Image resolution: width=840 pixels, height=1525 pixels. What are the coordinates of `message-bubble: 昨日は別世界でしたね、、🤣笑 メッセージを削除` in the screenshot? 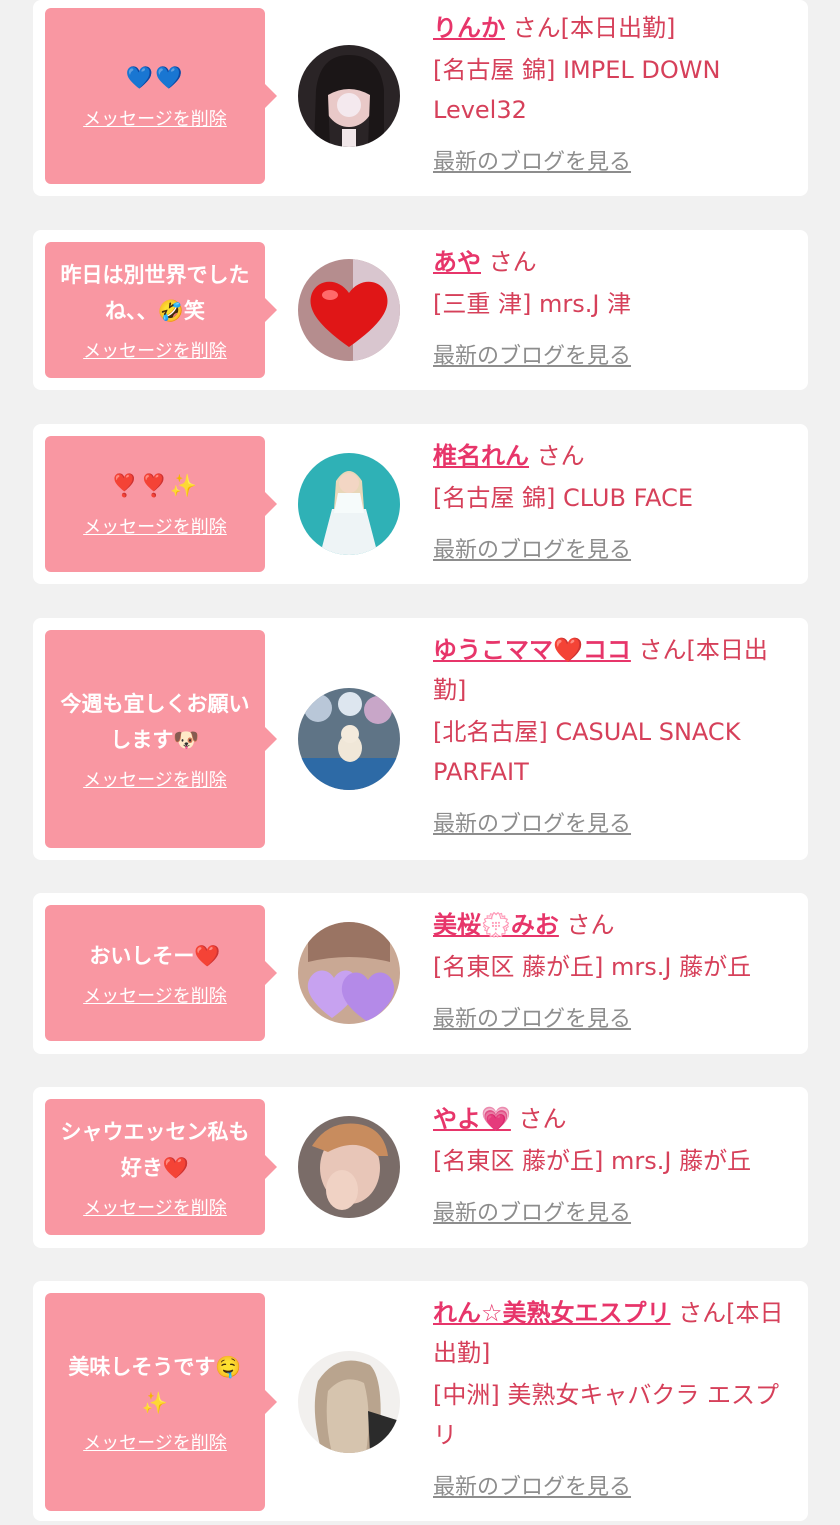 It's located at (161, 310).